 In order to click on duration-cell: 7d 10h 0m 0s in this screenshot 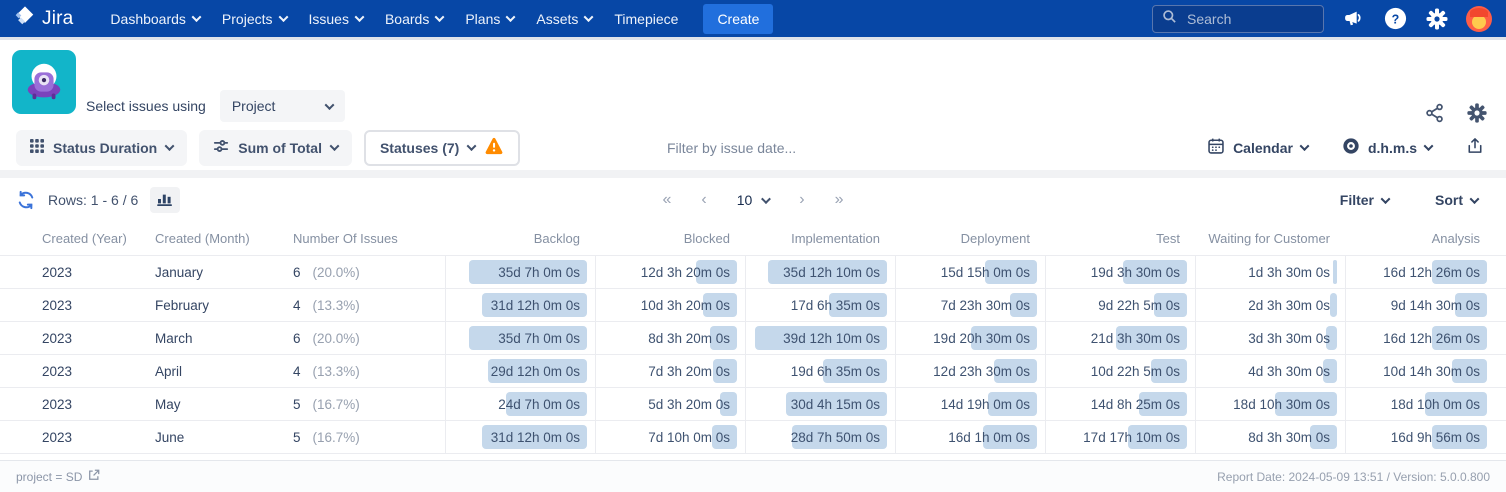, I will do `click(670, 437)`.